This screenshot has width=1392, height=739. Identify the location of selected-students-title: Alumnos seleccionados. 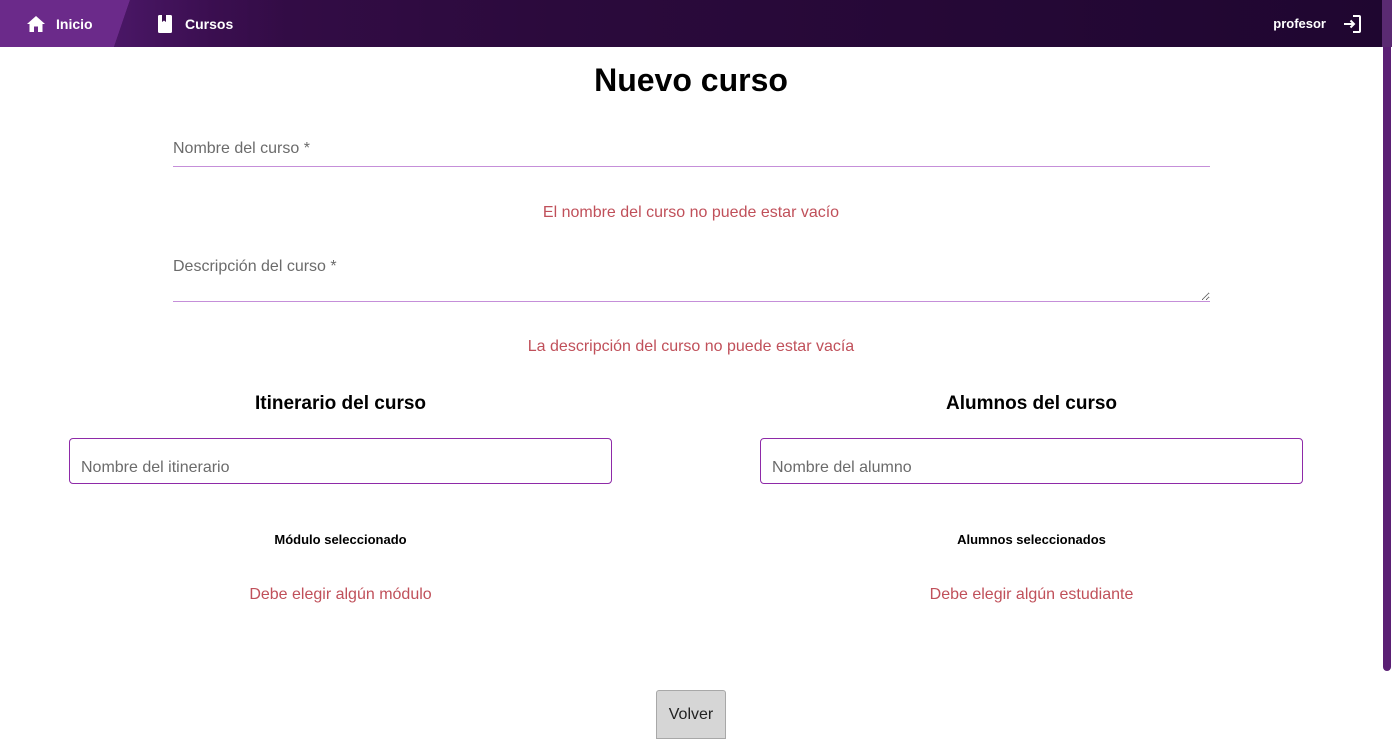
(1031, 539).